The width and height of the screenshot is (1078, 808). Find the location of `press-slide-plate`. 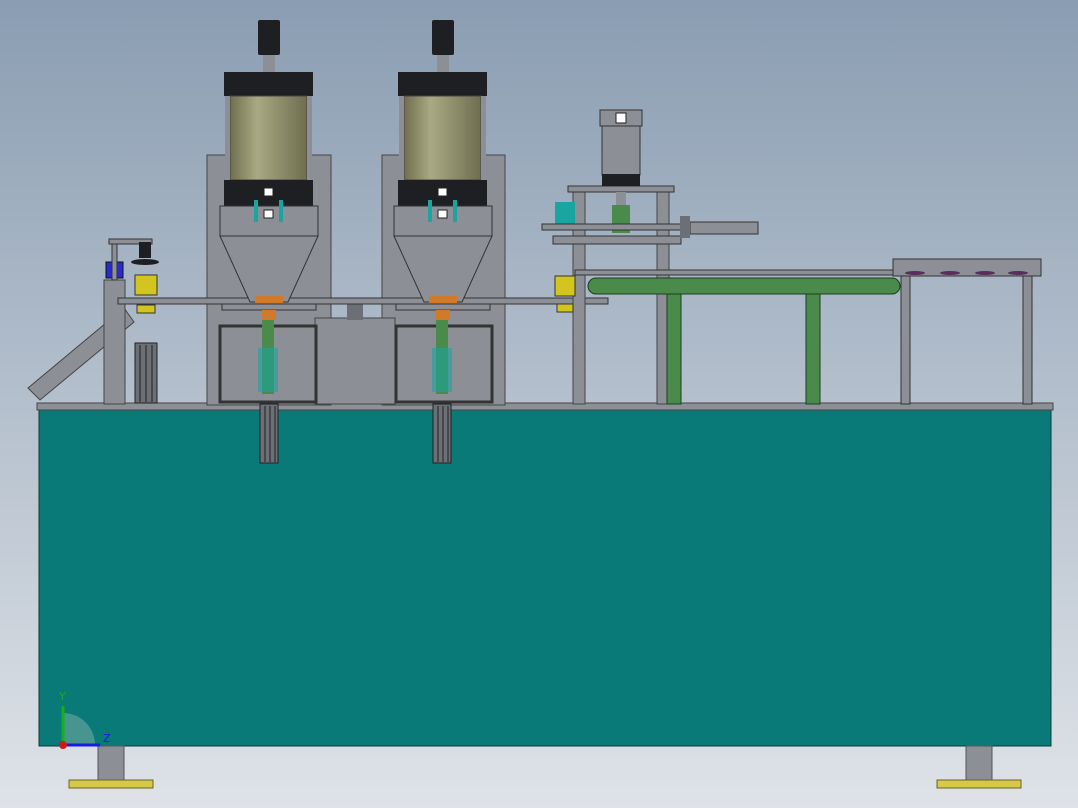

press-slide-plate is located at coordinates (613, 227).